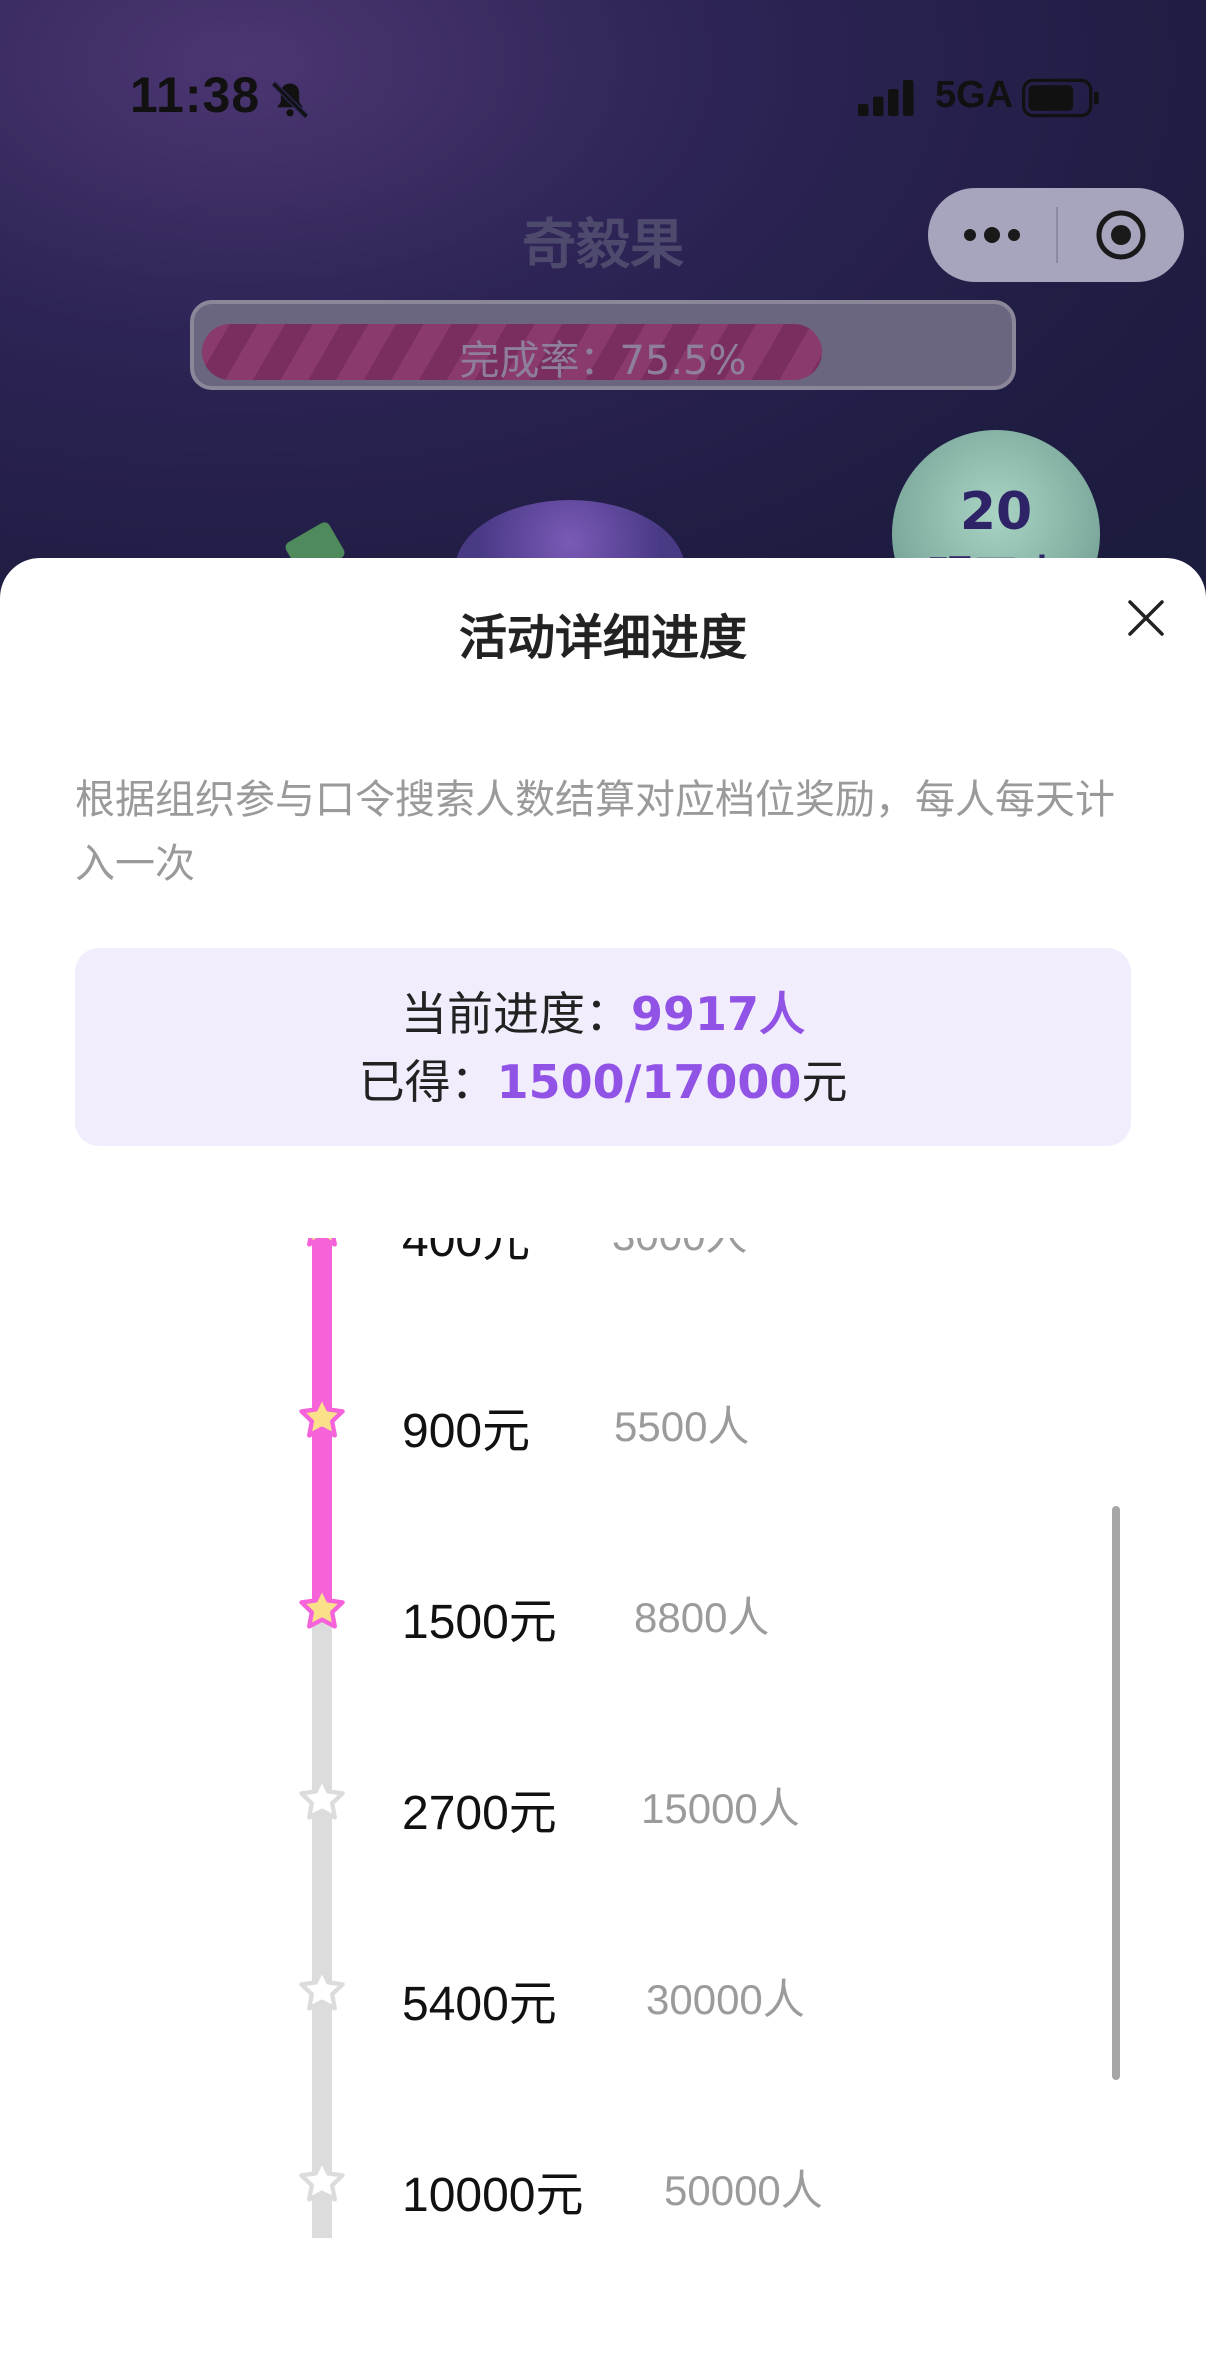 This screenshot has width=1206, height=2375. What do you see at coordinates (466, 1431) in the screenshot?
I see `tier-amount: 900元` at bounding box center [466, 1431].